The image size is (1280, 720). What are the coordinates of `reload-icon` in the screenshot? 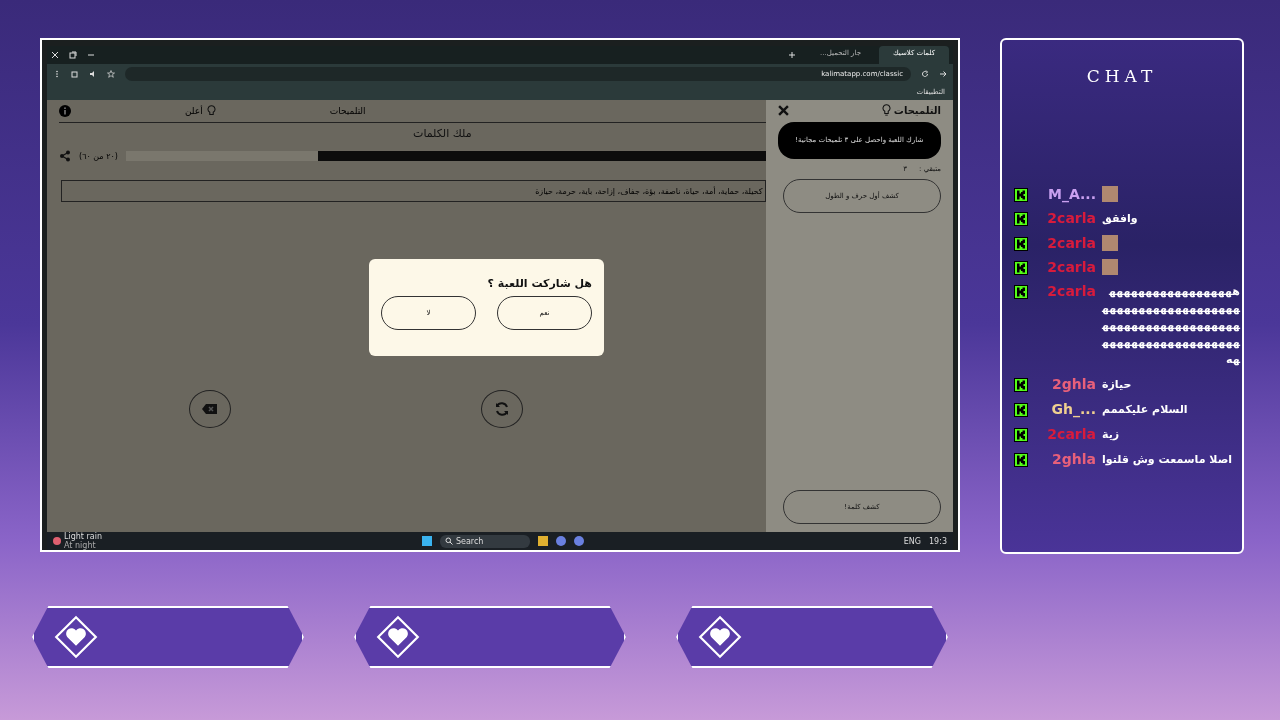 It's located at (925, 74).